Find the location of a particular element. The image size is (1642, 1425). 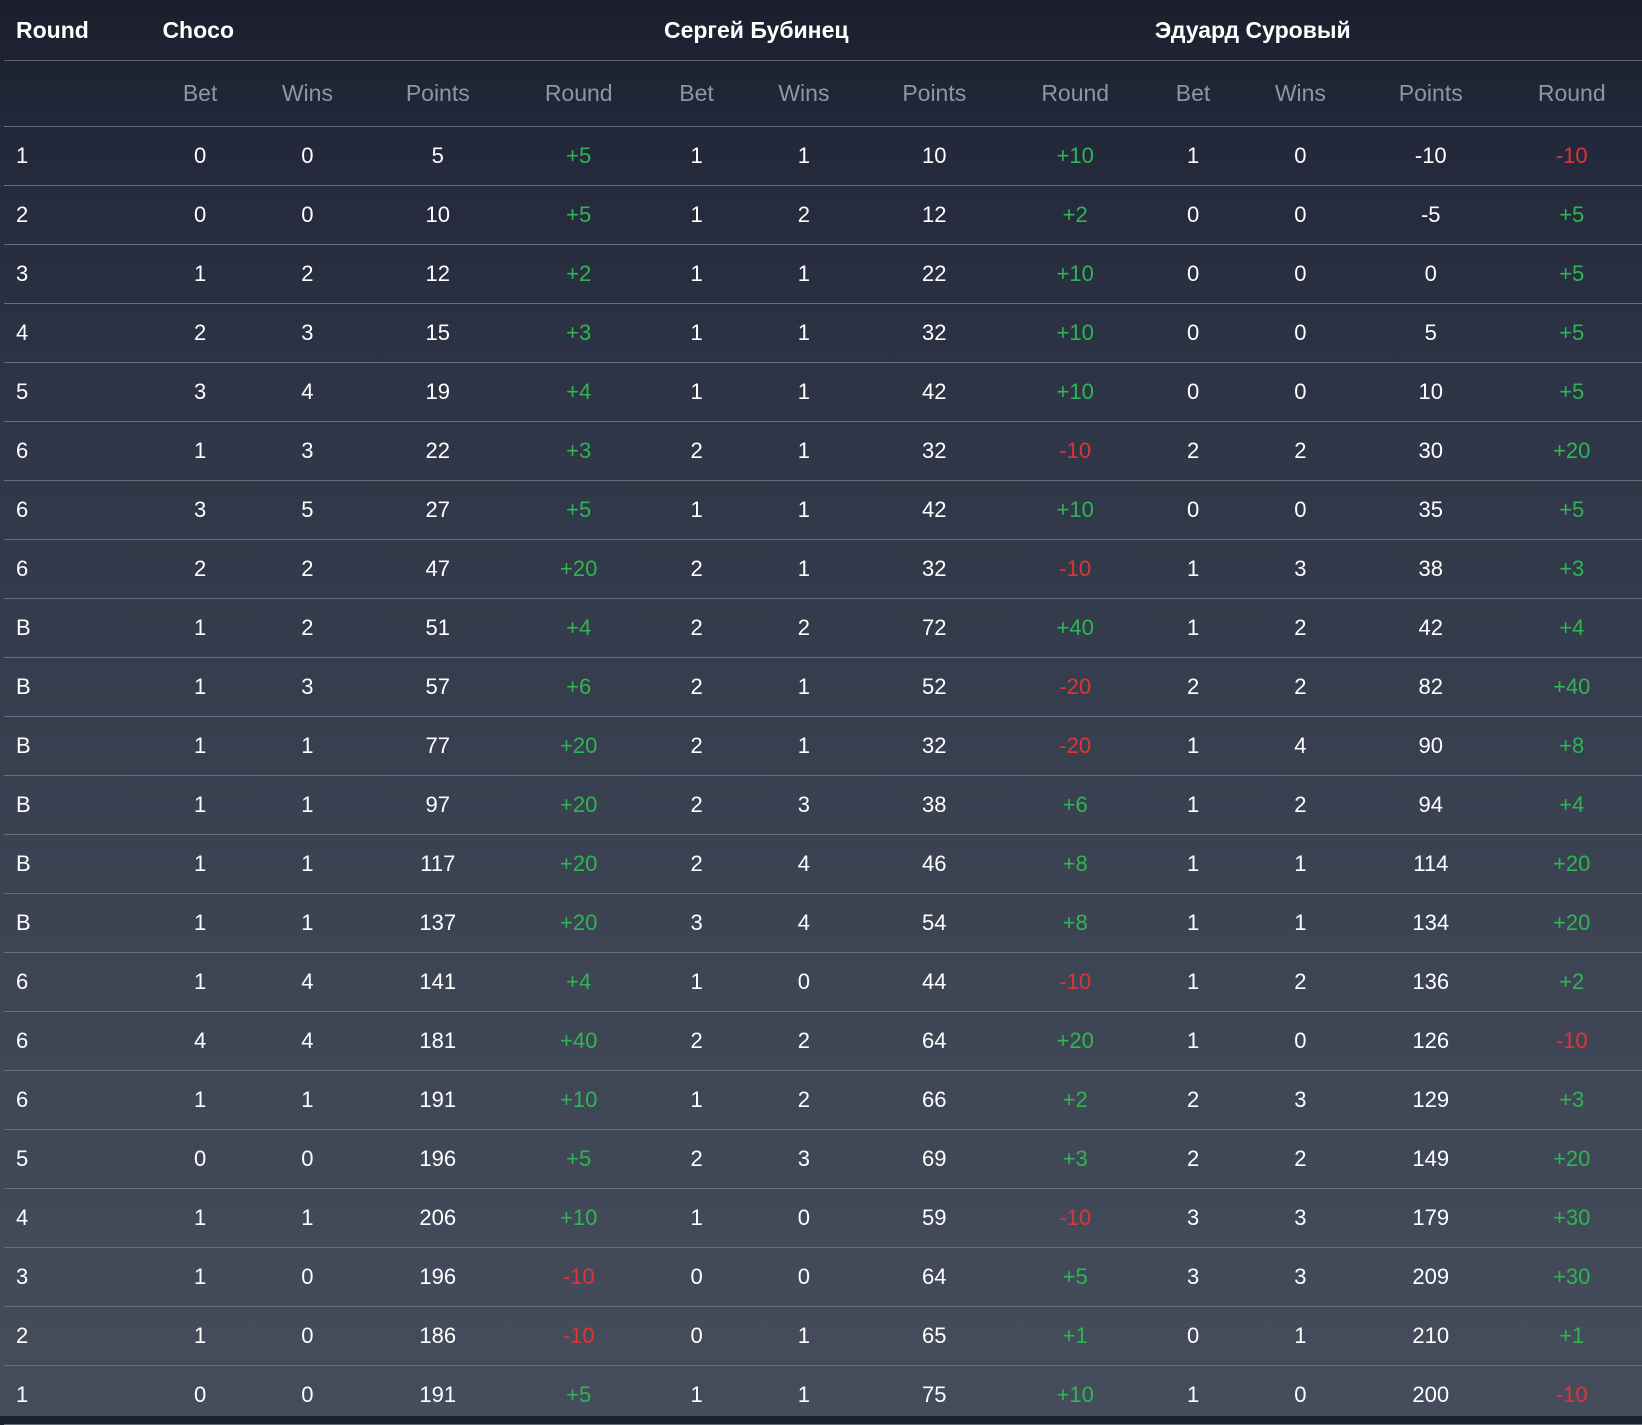

points-cell: 59 is located at coordinates (934, 1218).